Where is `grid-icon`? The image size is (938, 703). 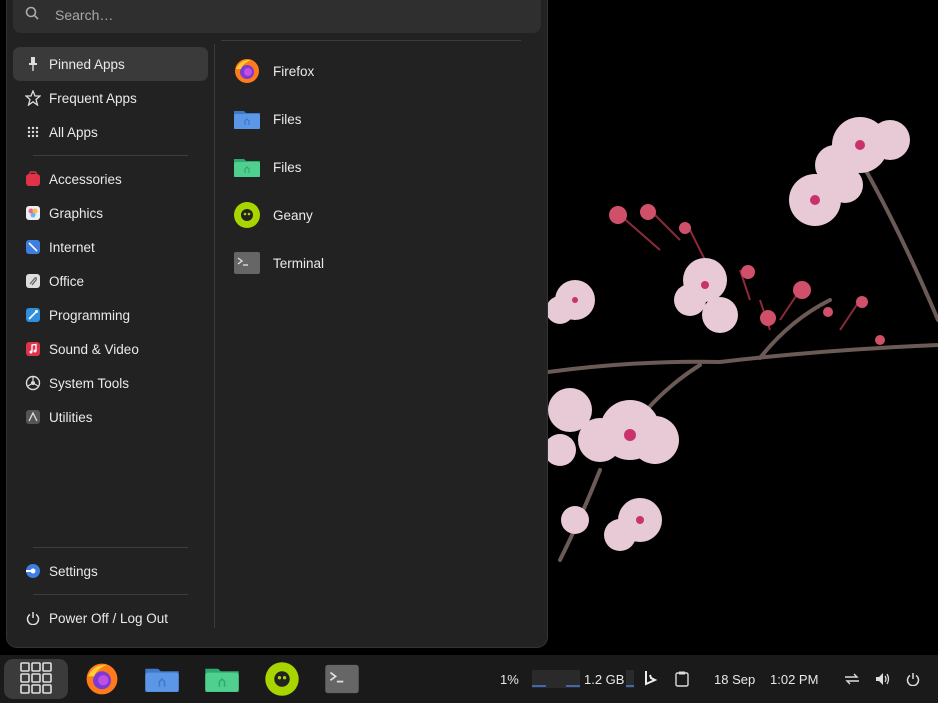
grid-icon is located at coordinates (33, 132).